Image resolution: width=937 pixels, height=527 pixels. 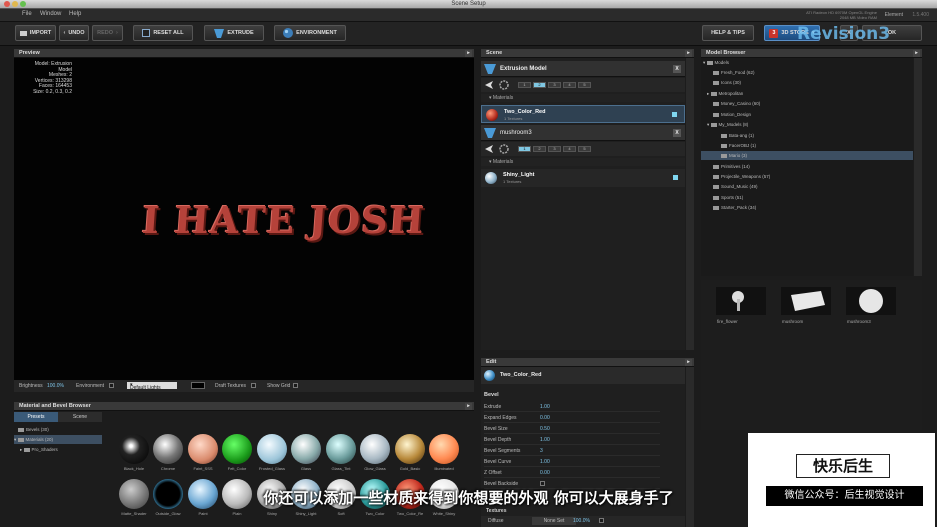 What do you see at coordinates (728, 33) in the screenshot?
I see `help-tips-button: HELP & TIPS` at bounding box center [728, 33].